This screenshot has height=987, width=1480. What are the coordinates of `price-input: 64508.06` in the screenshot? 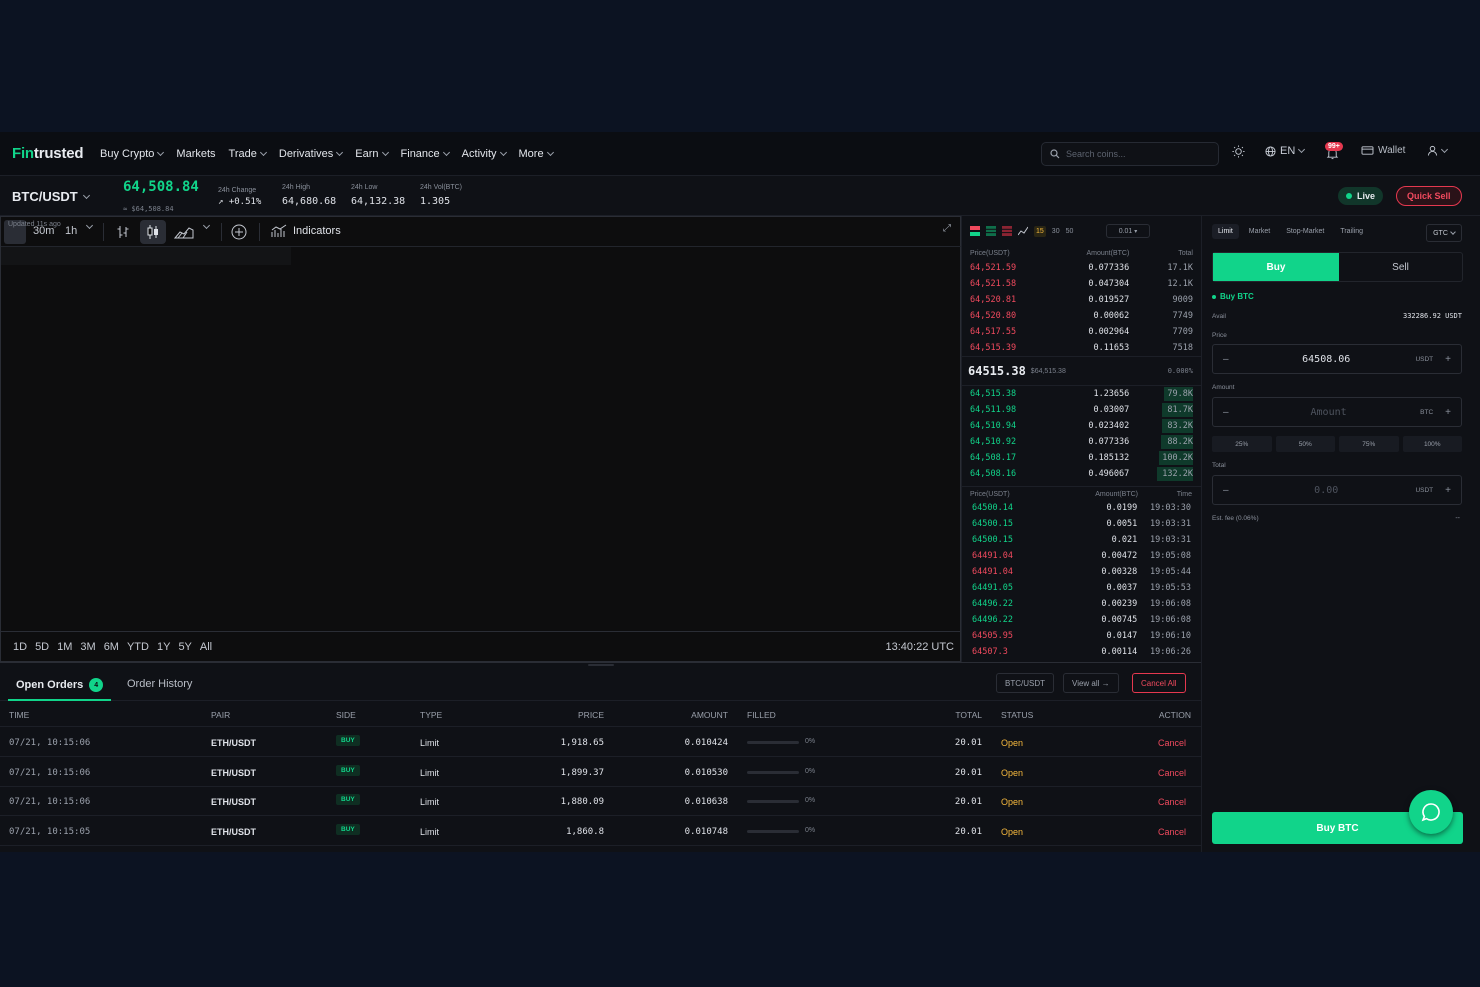 It's located at (1326, 359).